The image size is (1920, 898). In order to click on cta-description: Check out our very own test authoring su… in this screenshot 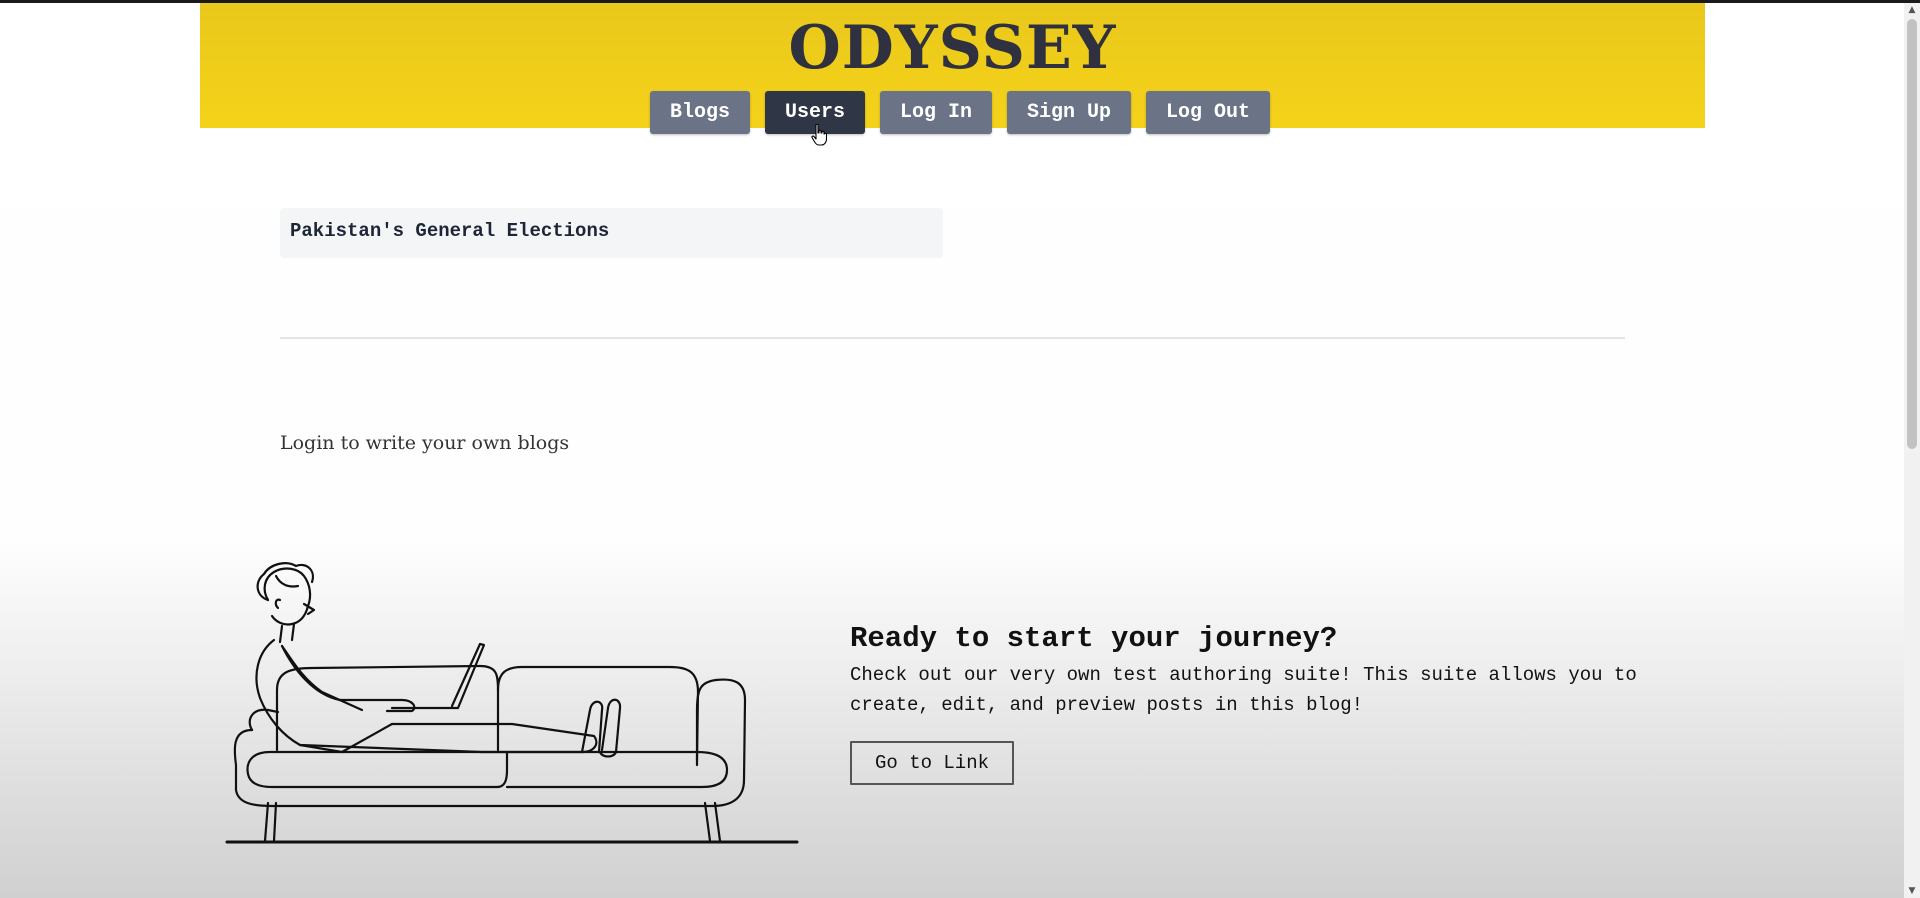, I will do `click(1243, 690)`.